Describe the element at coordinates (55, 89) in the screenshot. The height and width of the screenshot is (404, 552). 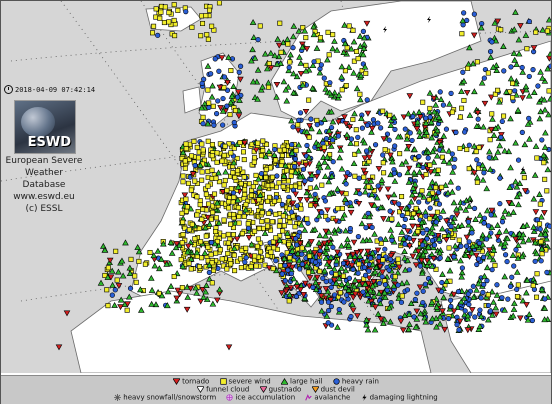
I see `timestamp-text: 2018-04-09 07:42:14` at that location.